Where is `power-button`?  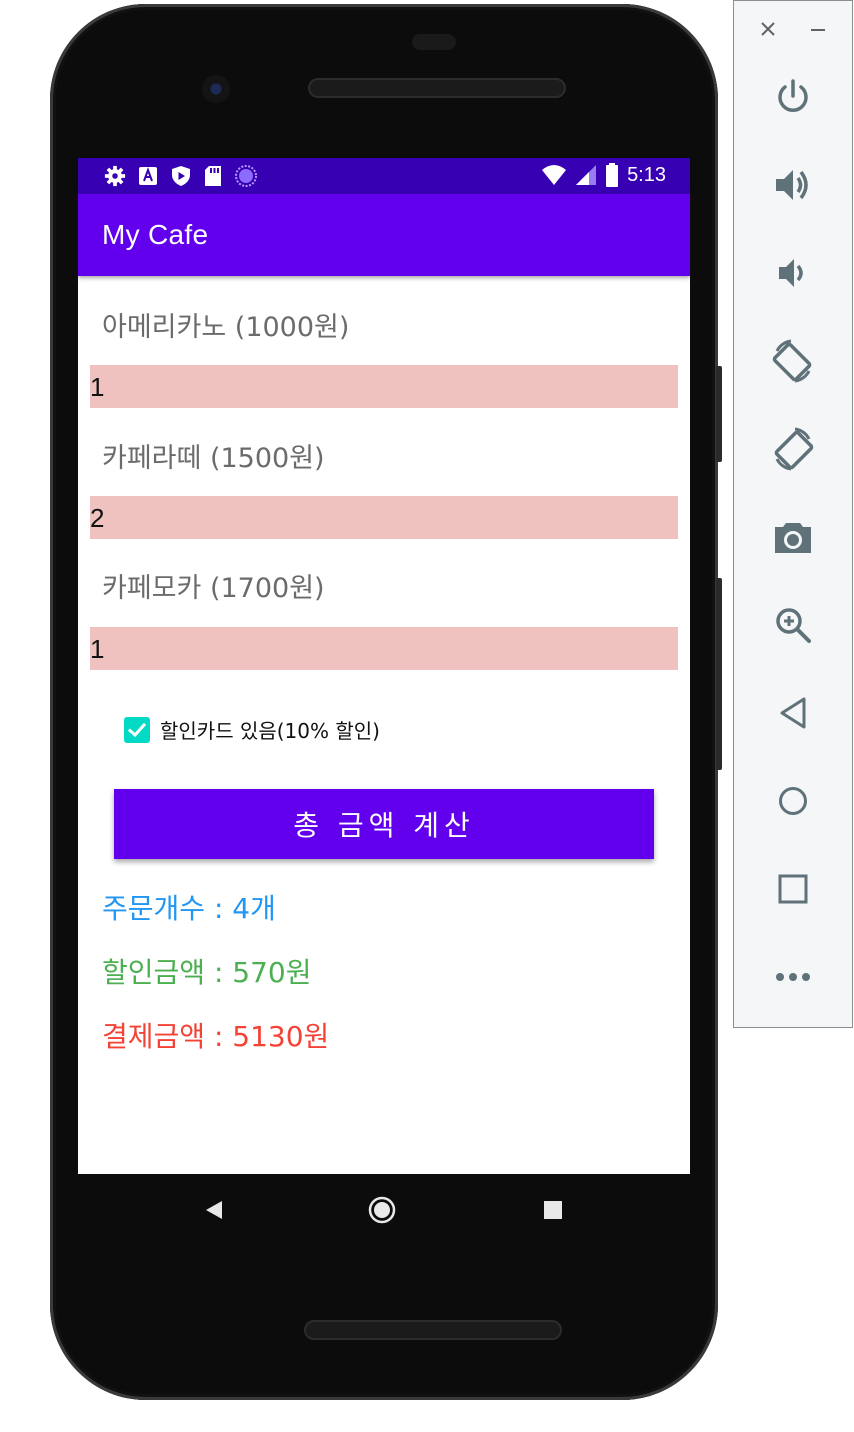 power-button is located at coordinates (793, 97).